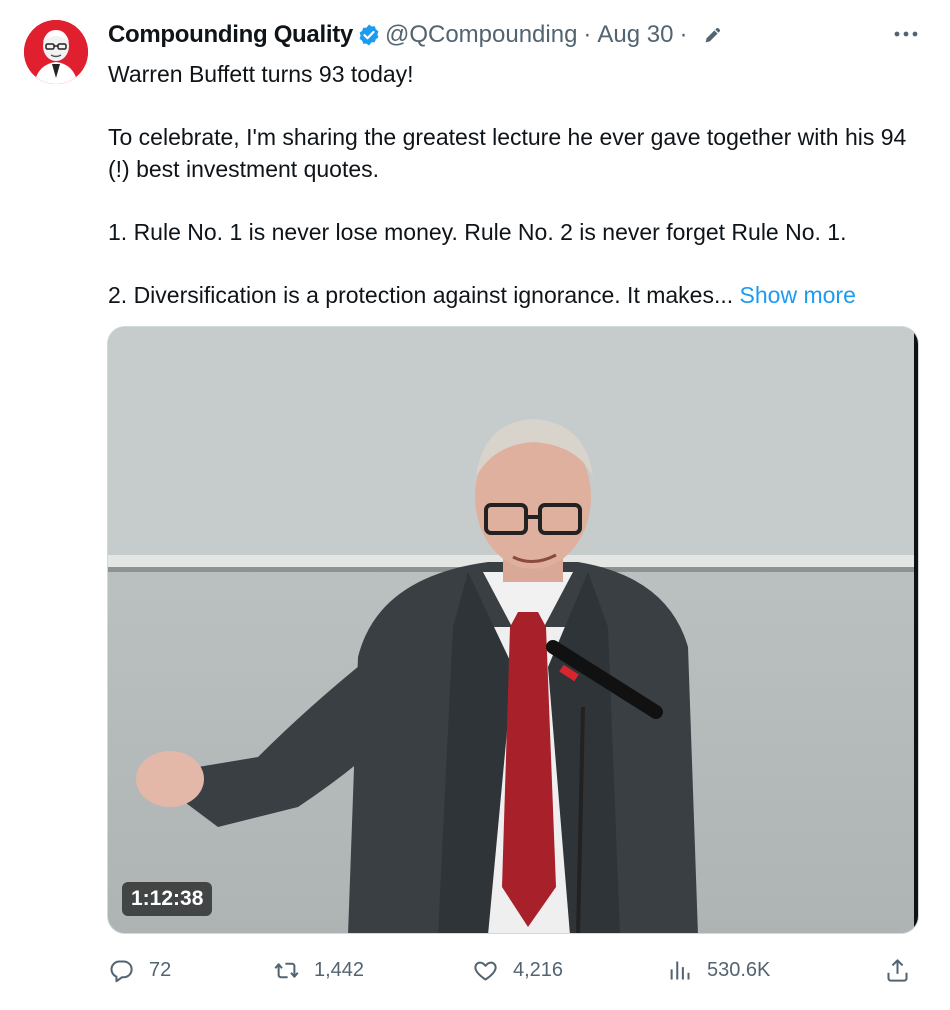 The image size is (950, 1010). Describe the element at coordinates (538, 969) in the screenshot. I see `like-count: 4,216` at that location.